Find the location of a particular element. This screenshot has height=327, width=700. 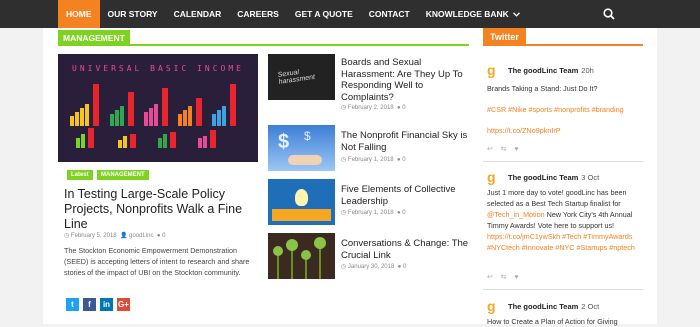

section-title: MANAGEMENT is located at coordinates (94, 38).